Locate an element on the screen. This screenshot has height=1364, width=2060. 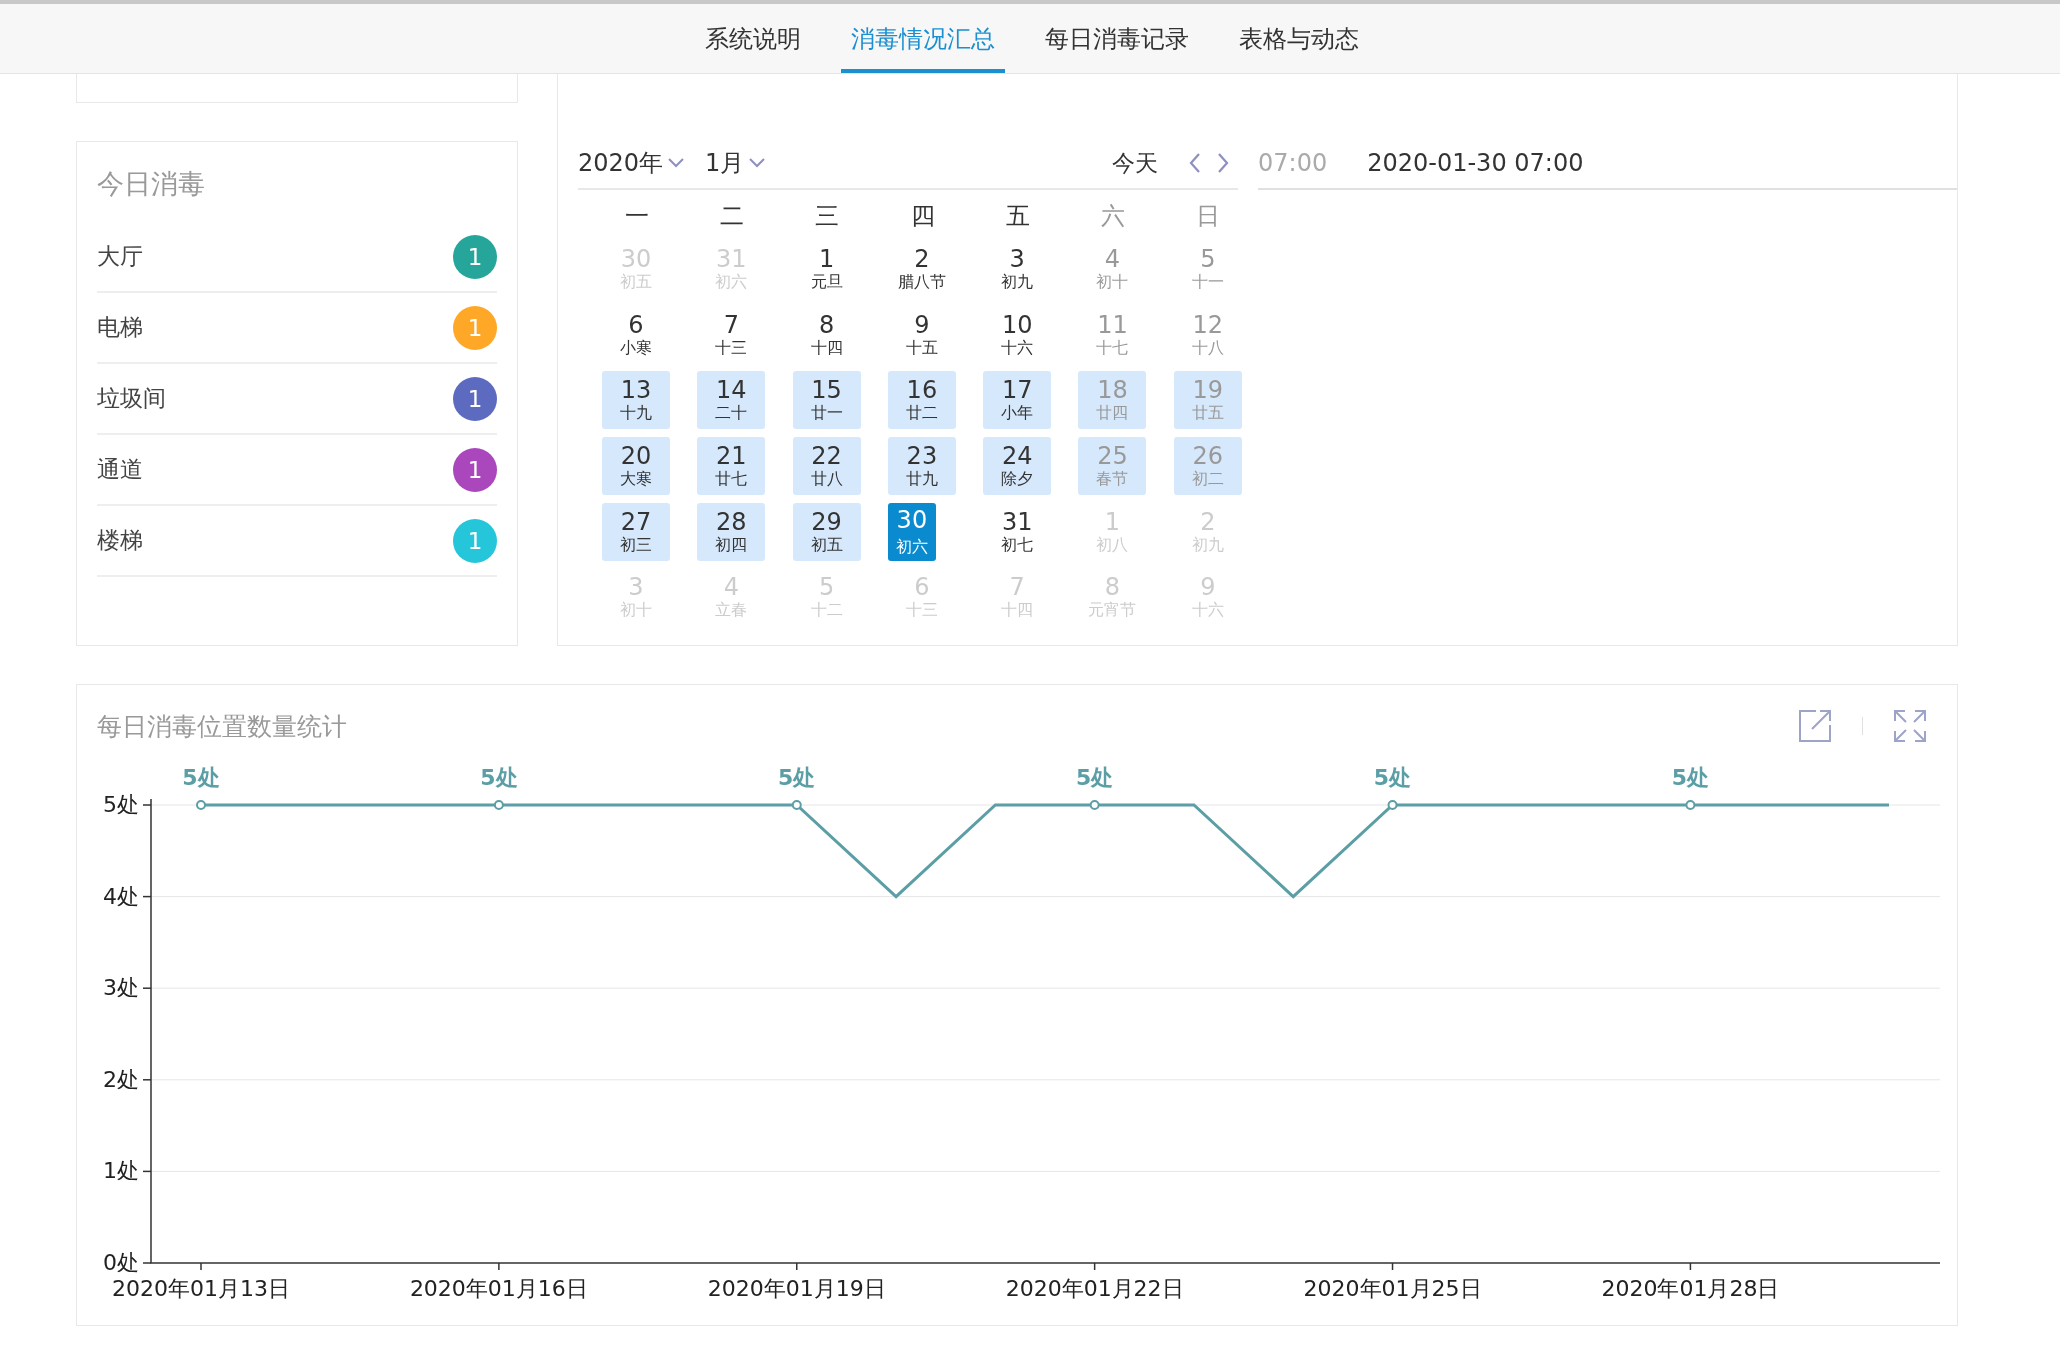
month-dropdown: 1月 is located at coordinates (736, 163).